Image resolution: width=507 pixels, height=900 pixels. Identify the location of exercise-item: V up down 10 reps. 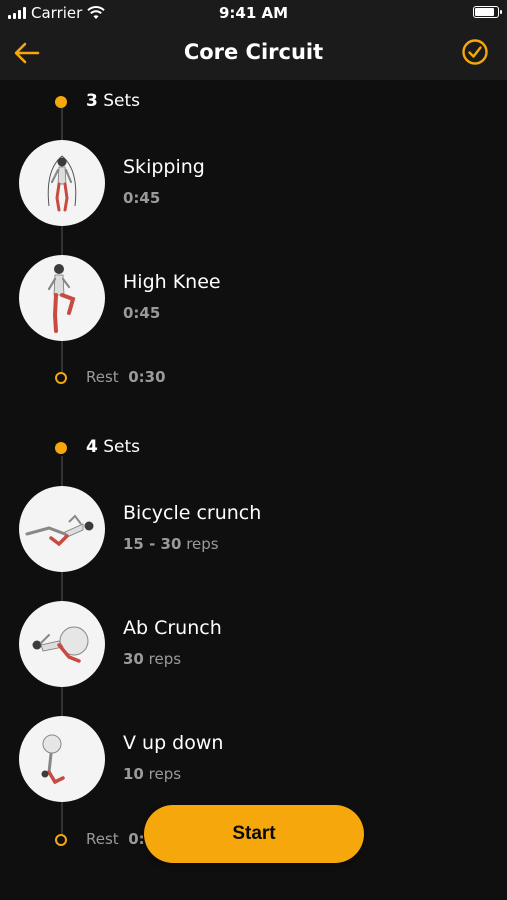
(253, 759).